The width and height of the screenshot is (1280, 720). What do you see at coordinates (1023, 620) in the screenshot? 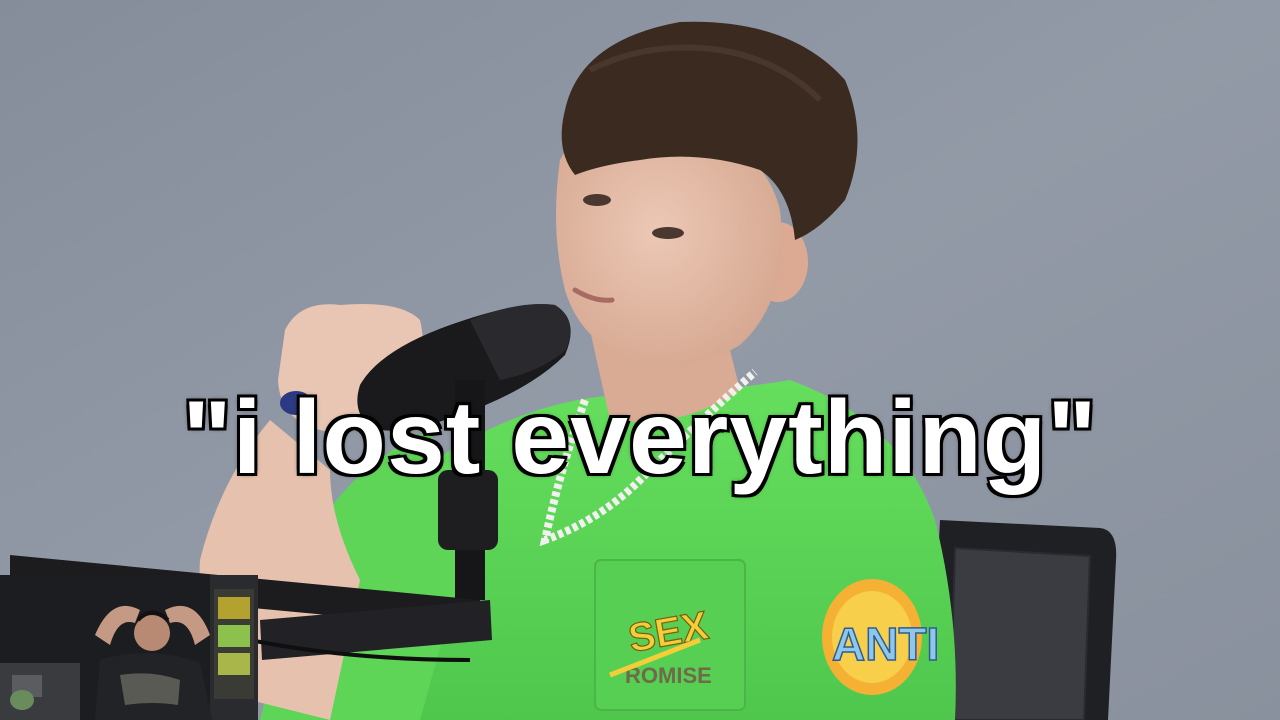
I see `office-chair` at bounding box center [1023, 620].